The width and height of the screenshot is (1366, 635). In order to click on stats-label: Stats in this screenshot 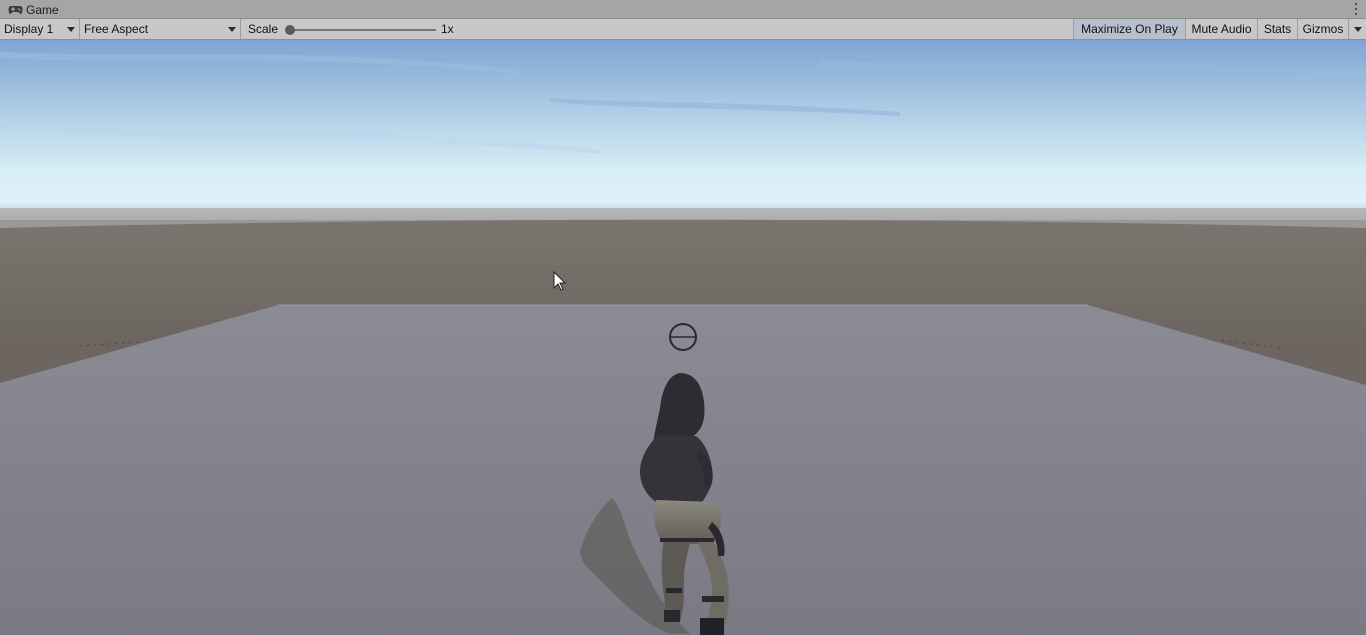, I will do `click(1277, 29)`.